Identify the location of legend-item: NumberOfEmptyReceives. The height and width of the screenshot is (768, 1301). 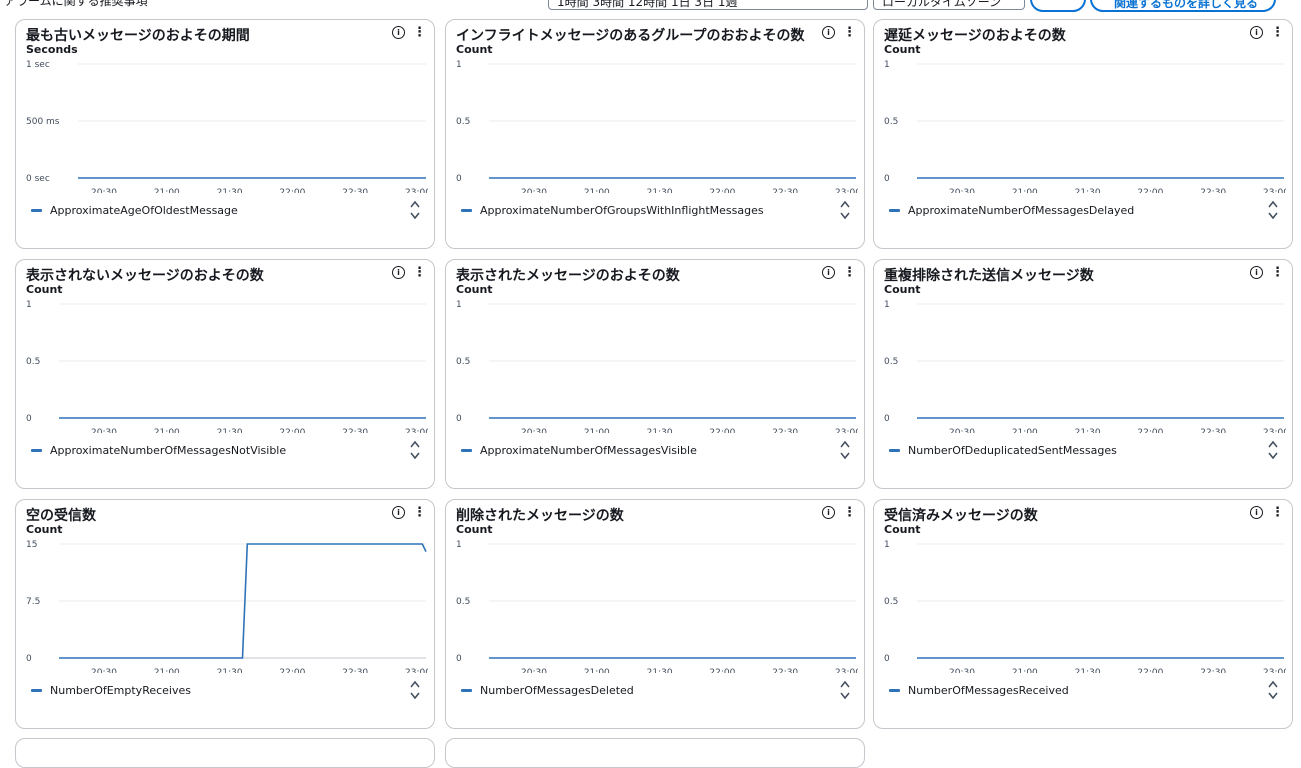
(111, 690).